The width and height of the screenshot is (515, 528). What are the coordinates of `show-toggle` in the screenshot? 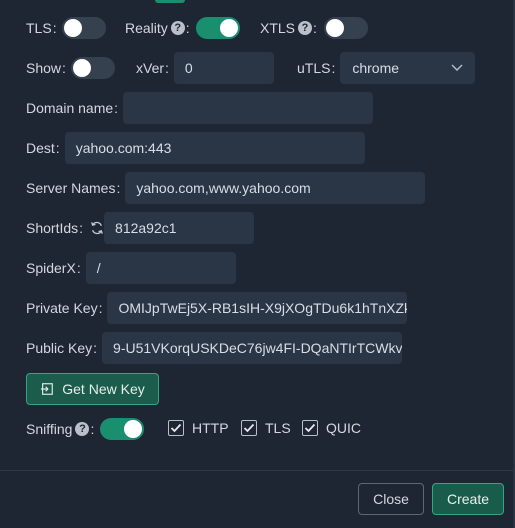 It's located at (92, 68).